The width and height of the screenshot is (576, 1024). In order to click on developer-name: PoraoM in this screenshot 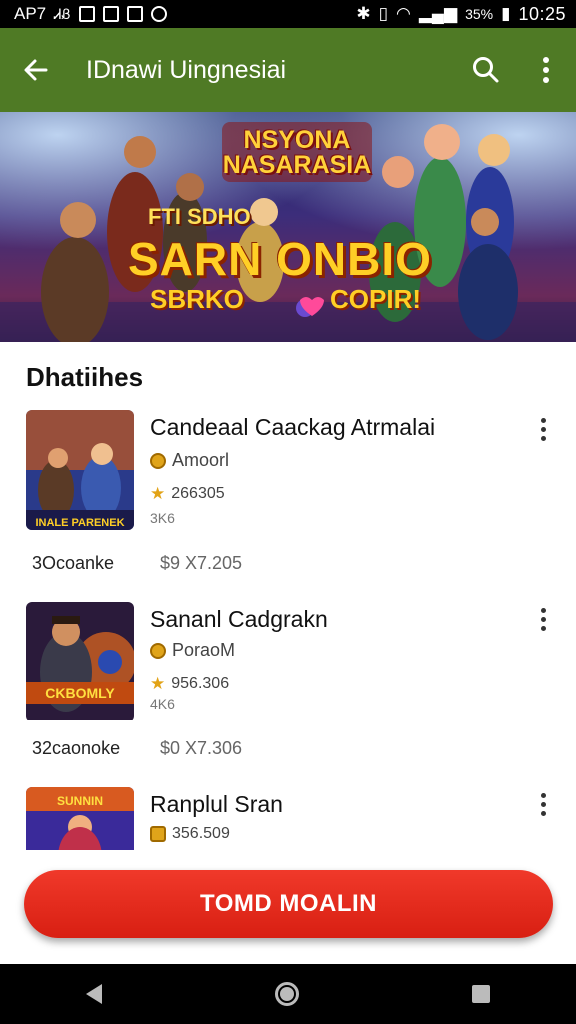, I will do `click(204, 650)`.